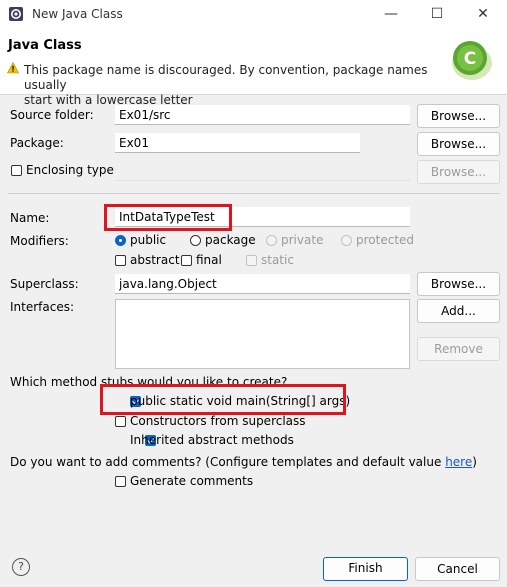 The width and height of the screenshot is (507, 587). I want to click on package-label: Package:, so click(37, 143).